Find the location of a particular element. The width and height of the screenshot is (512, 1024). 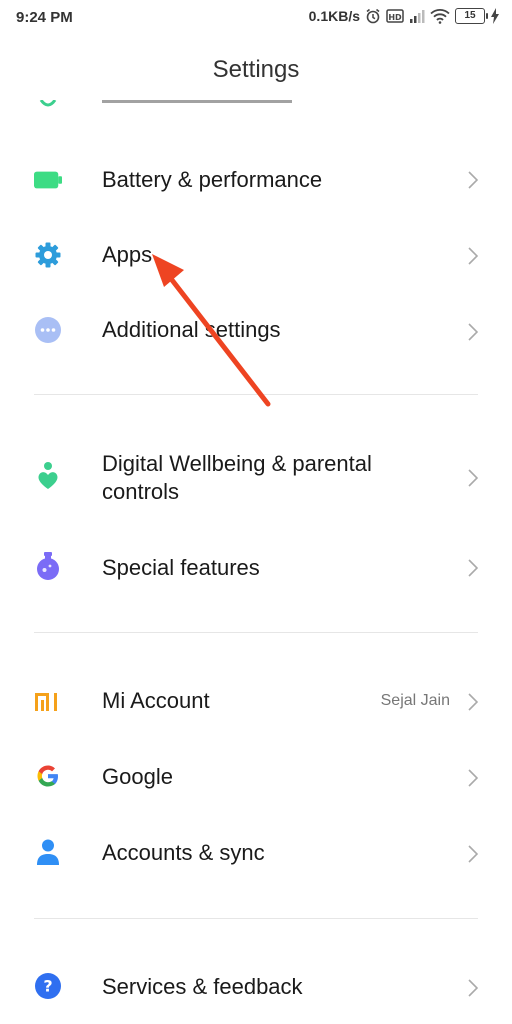

settings-item-label: Mi Account is located at coordinates (156, 700).